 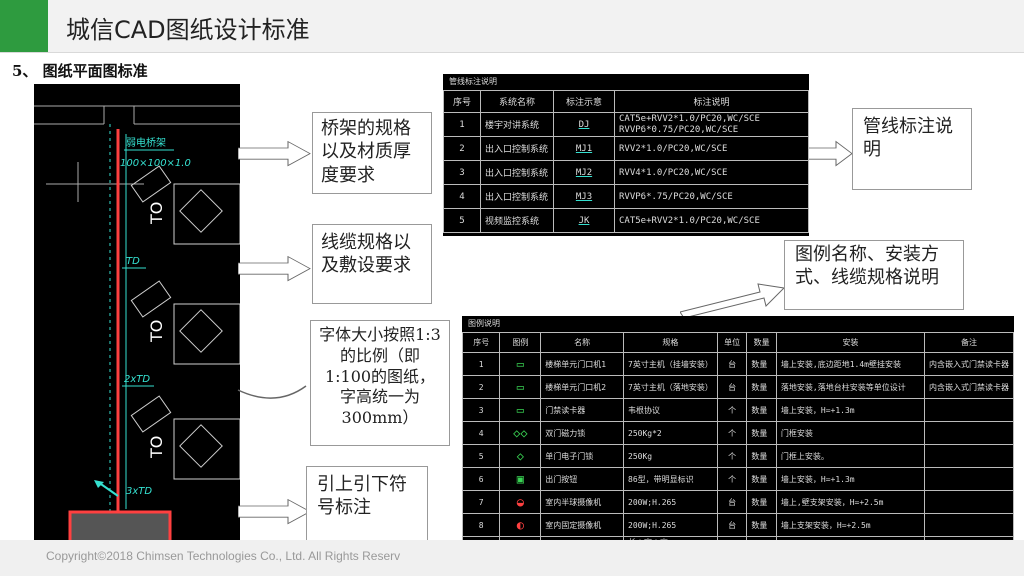 What do you see at coordinates (520, 479) in the screenshot?
I see `legend-cell-sym: ▣` at bounding box center [520, 479].